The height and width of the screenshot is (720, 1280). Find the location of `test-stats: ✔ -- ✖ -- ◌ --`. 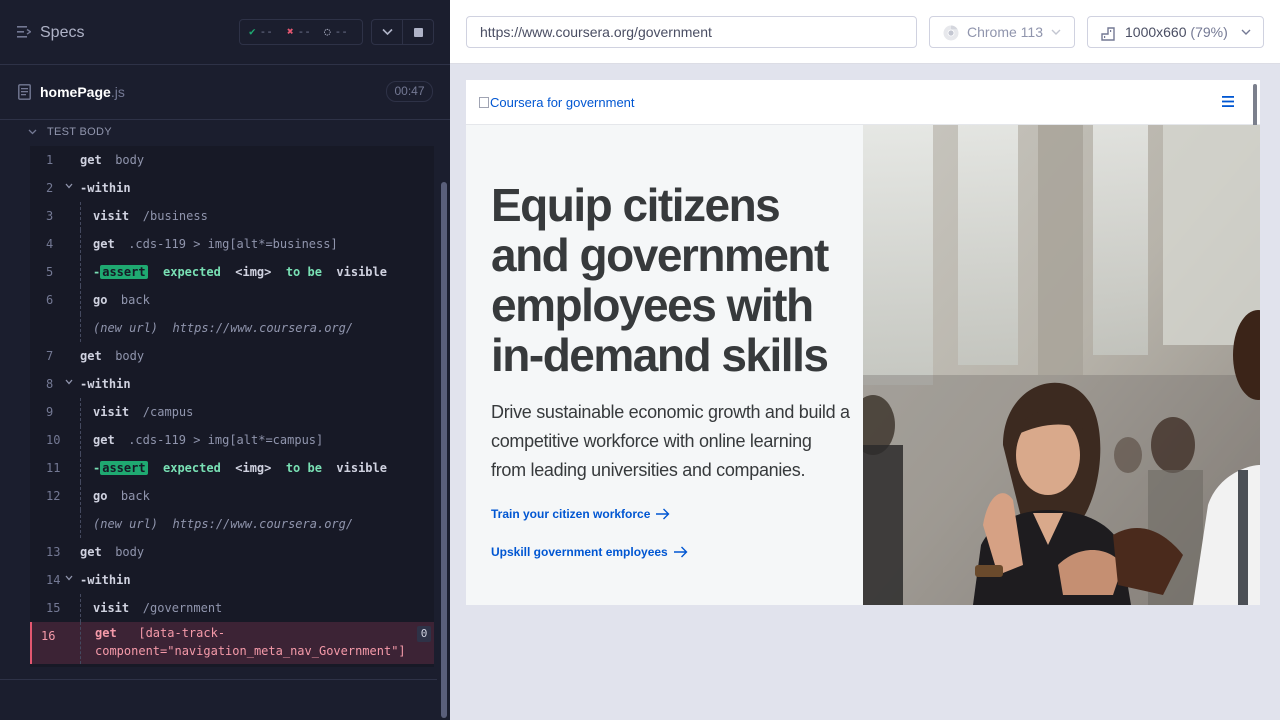

test-stats: ✔ -- ✖ -- ◌ -- is located at coordinates (301, 32).